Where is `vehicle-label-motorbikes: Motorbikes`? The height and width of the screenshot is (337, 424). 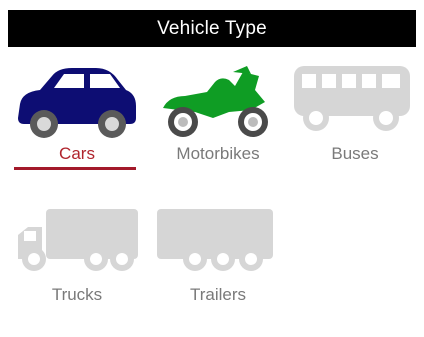
vehicle-label-motorbikes: Motorbikes is located at coordinates (218, 153).